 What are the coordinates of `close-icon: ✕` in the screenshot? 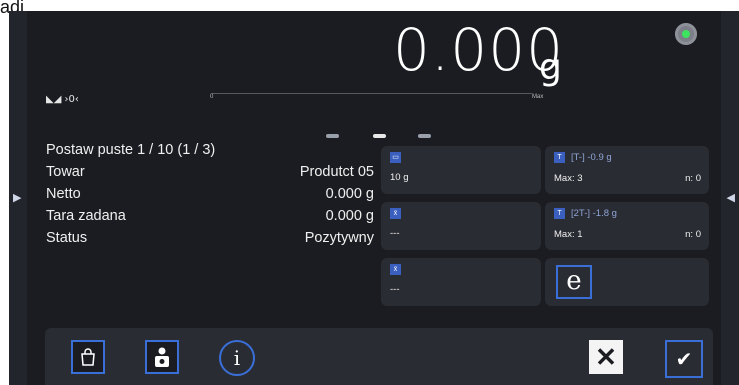 It's located at (606, 356).